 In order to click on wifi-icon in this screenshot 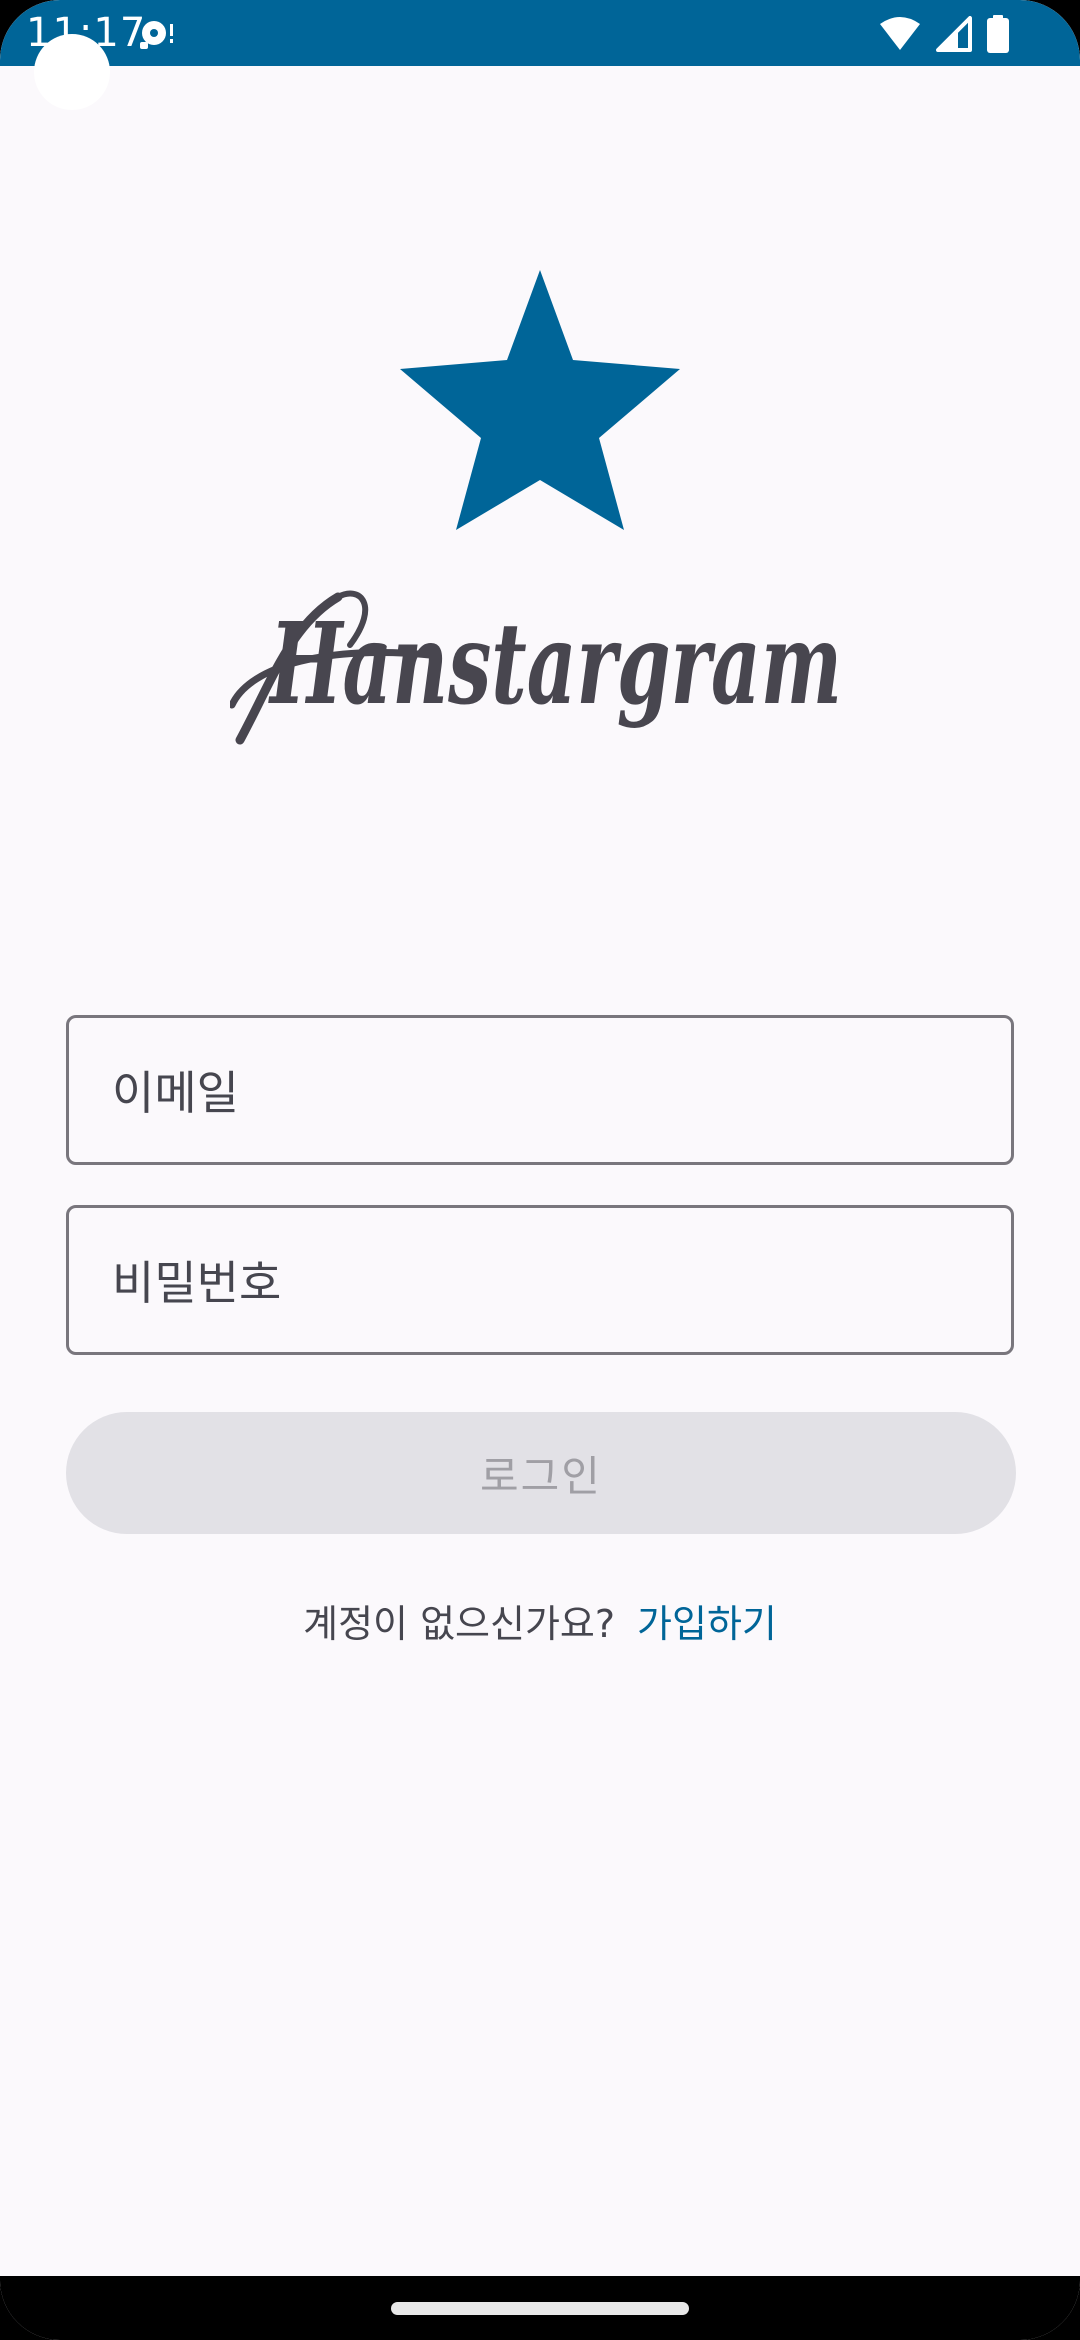, I will do `click(900, 33)`.